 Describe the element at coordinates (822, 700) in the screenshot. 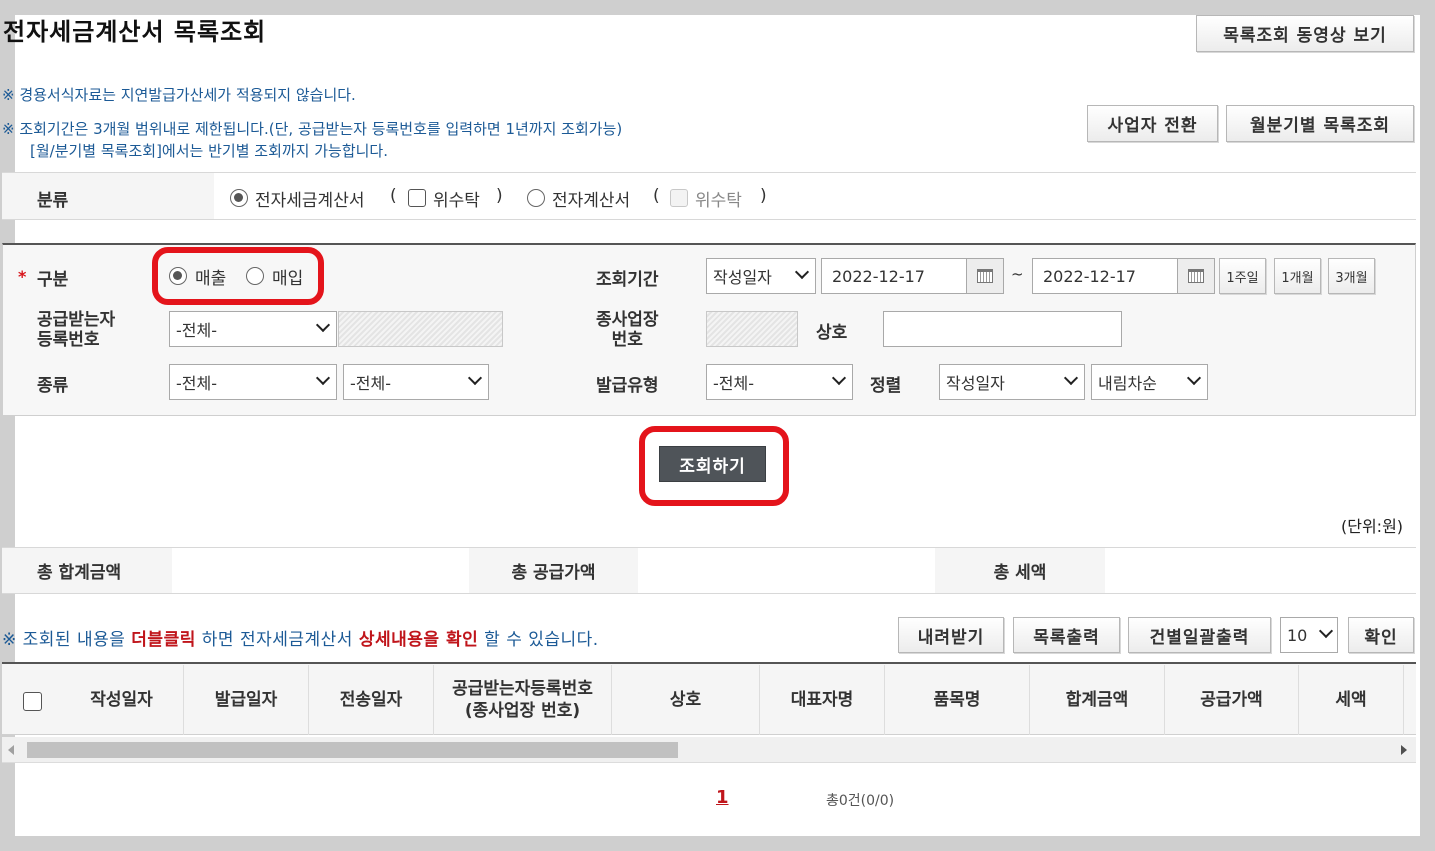

I see `col-representative: 대표자명` at that location.